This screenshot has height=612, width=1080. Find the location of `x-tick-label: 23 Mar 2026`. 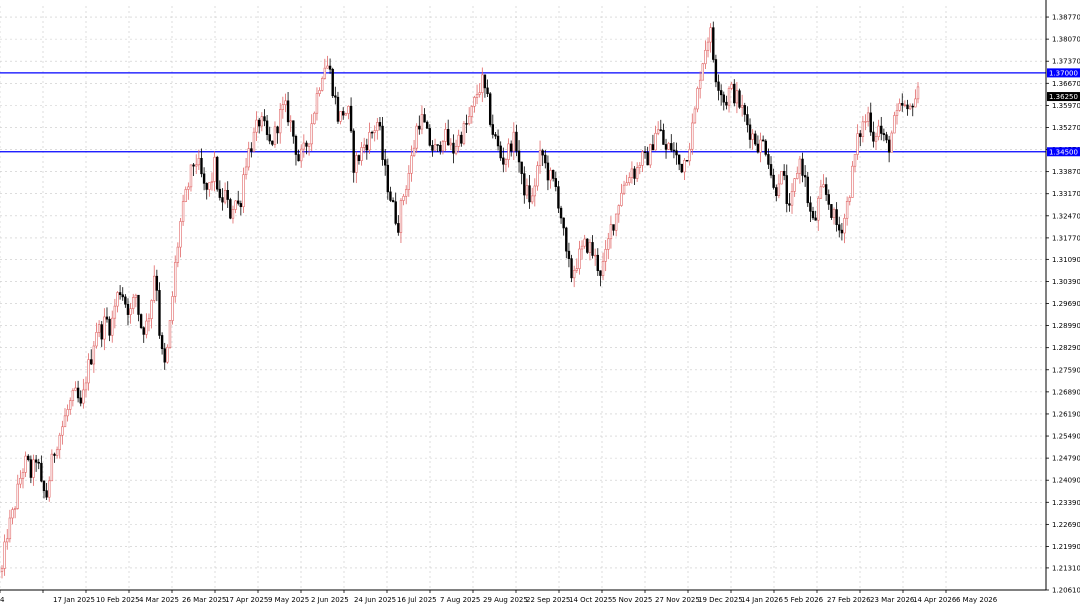

x-tick-label: 23 Mar 2026 is located at coordinates (892, 600).